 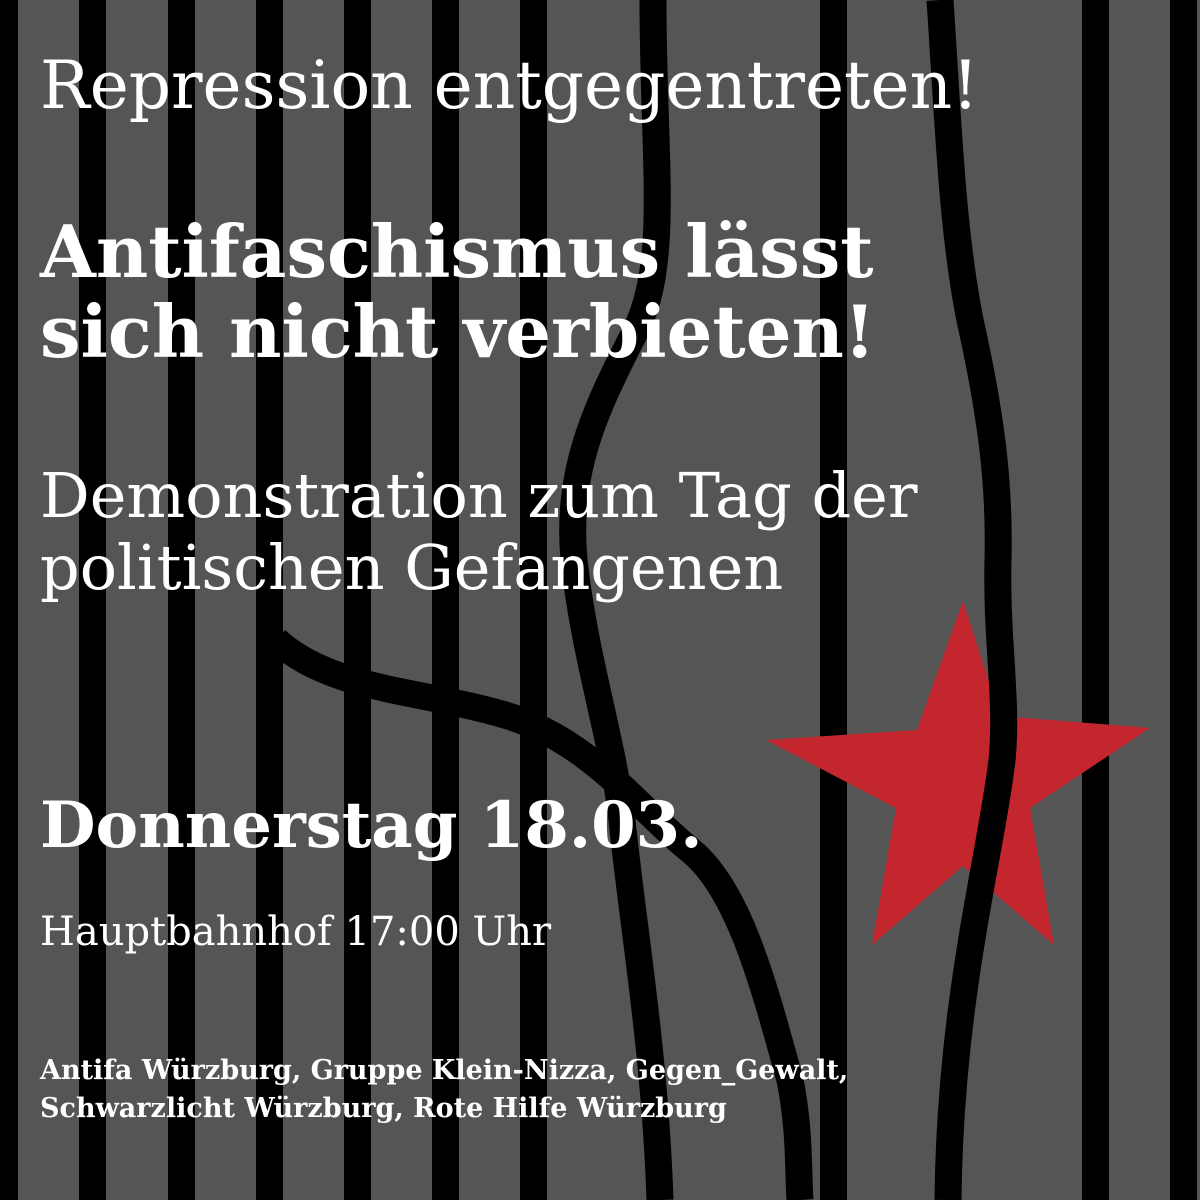 I want to click on event-date: Donnerstag 18.03., so click(x=371, y=825).